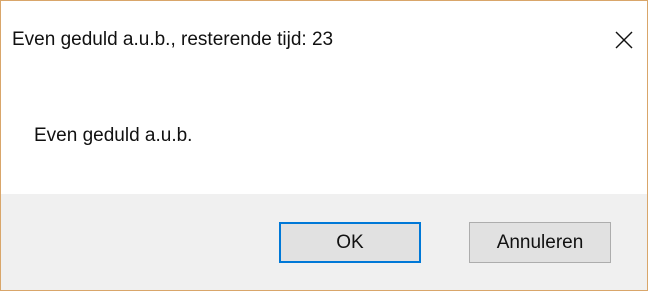 The image size is (648, 291). I want to click on close-icon, so click(624, 40).